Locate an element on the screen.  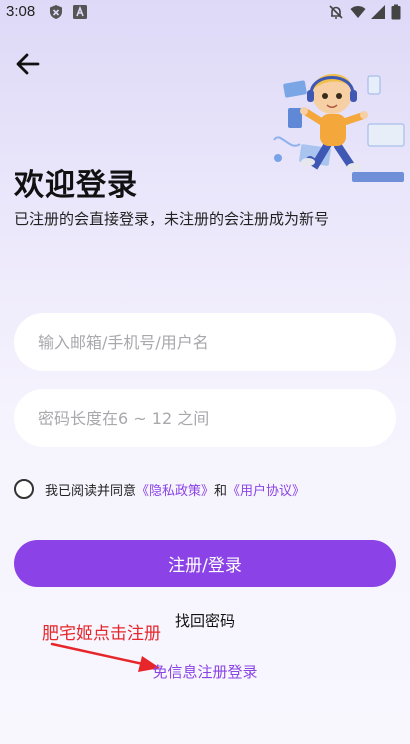
shield-icon is located at coordinates (56, 12).